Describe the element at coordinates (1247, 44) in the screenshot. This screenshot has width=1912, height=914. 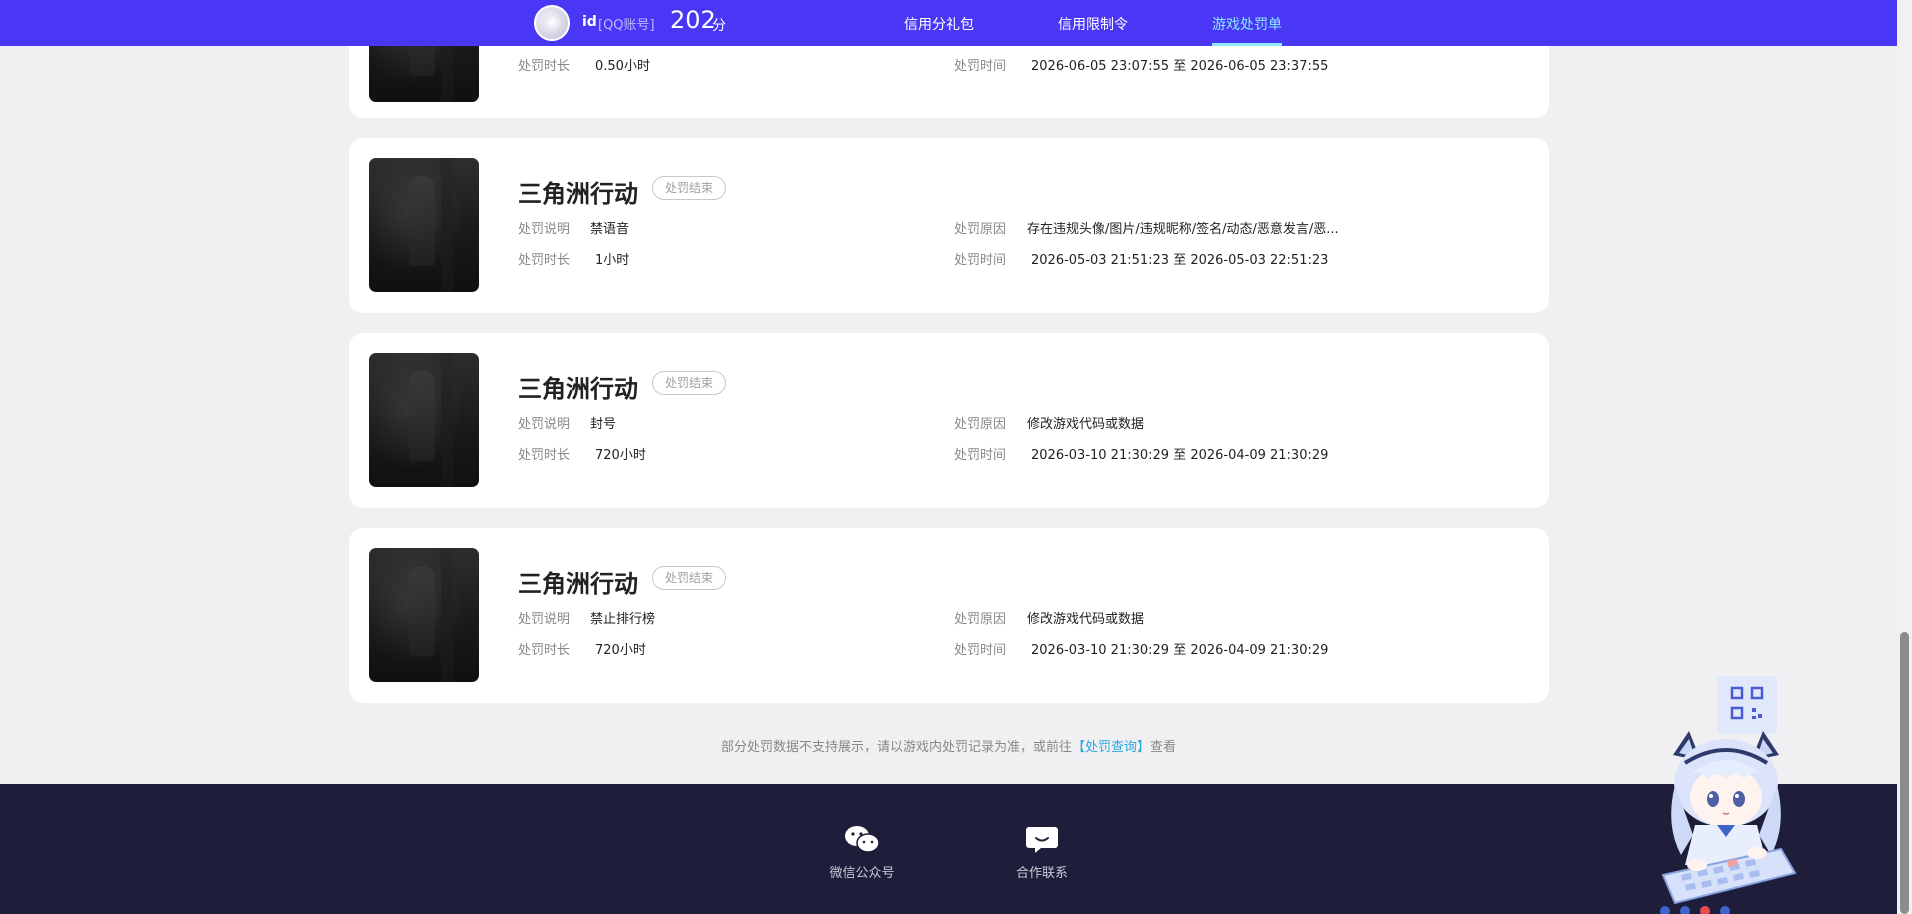
I see `active-tab-indicator` at that location.